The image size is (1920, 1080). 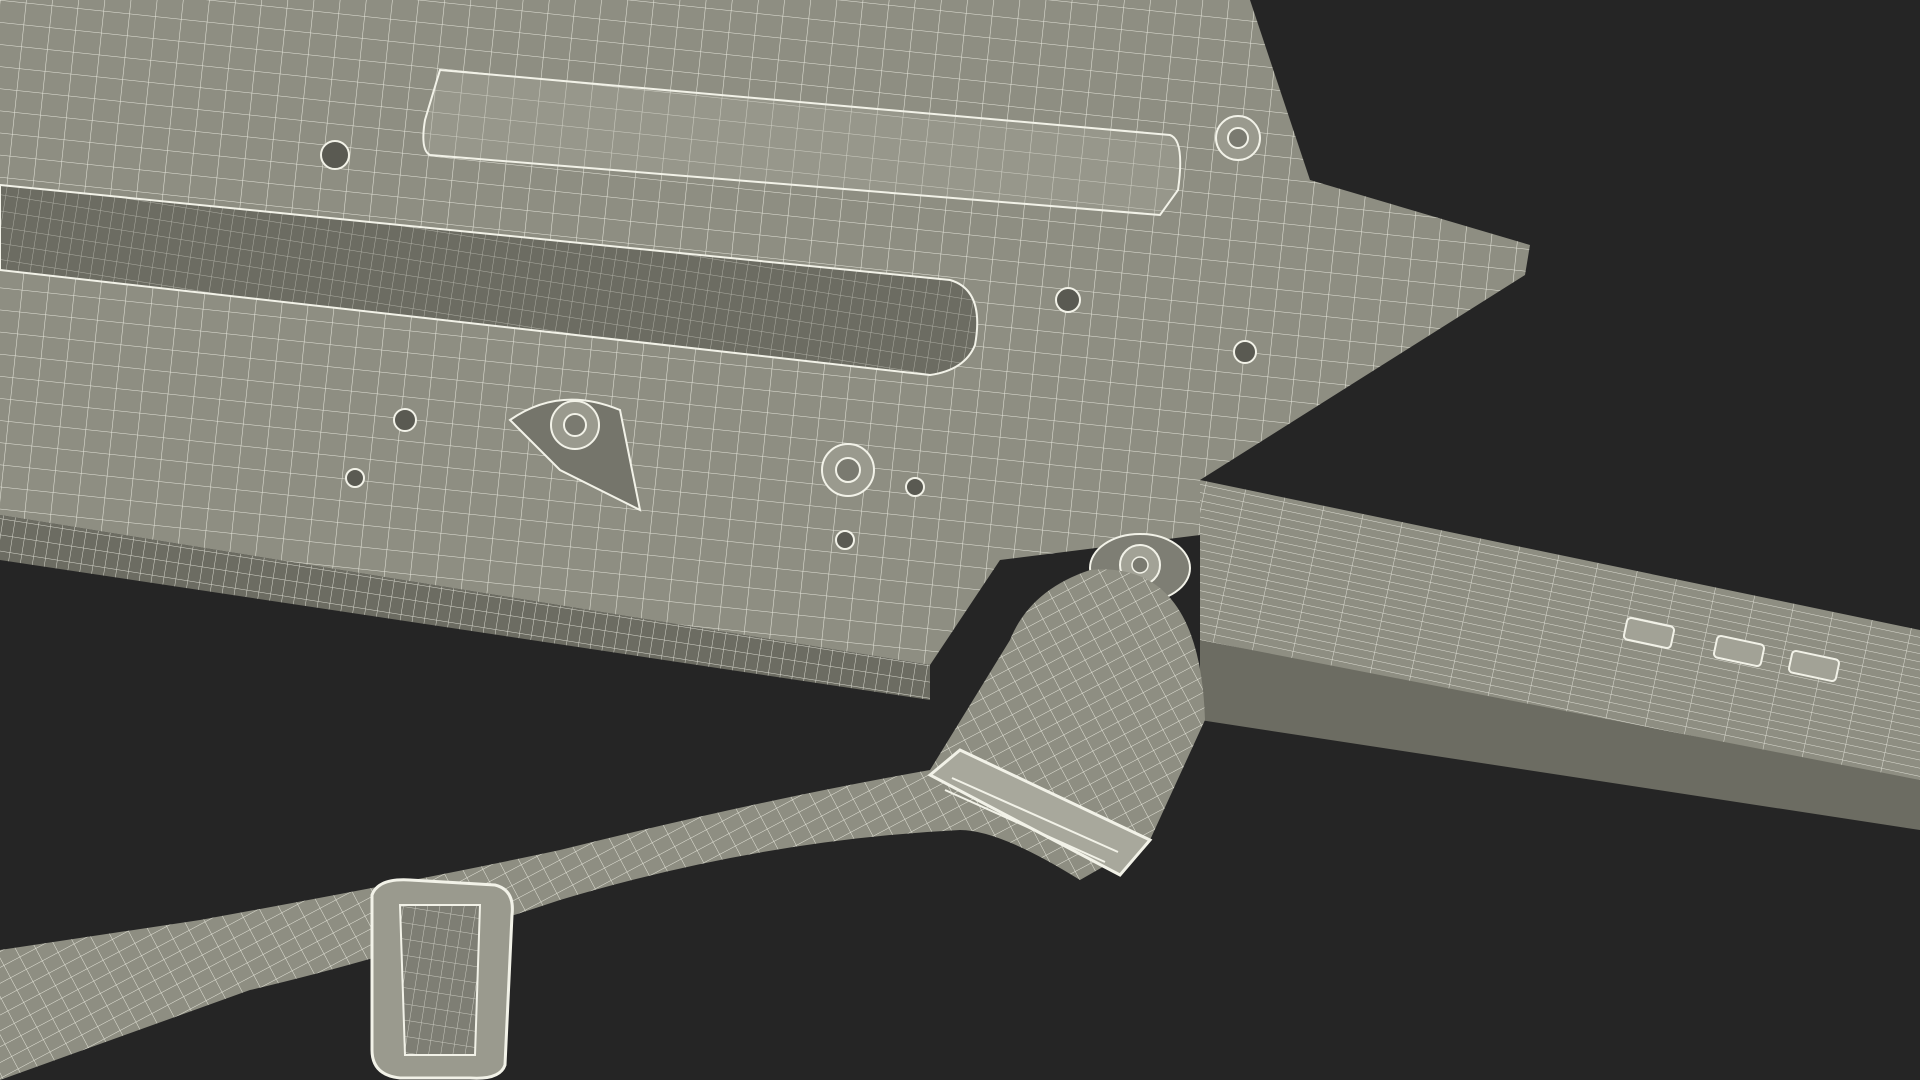 I want to click on keytar-neck, so click(x=1560, y=655).